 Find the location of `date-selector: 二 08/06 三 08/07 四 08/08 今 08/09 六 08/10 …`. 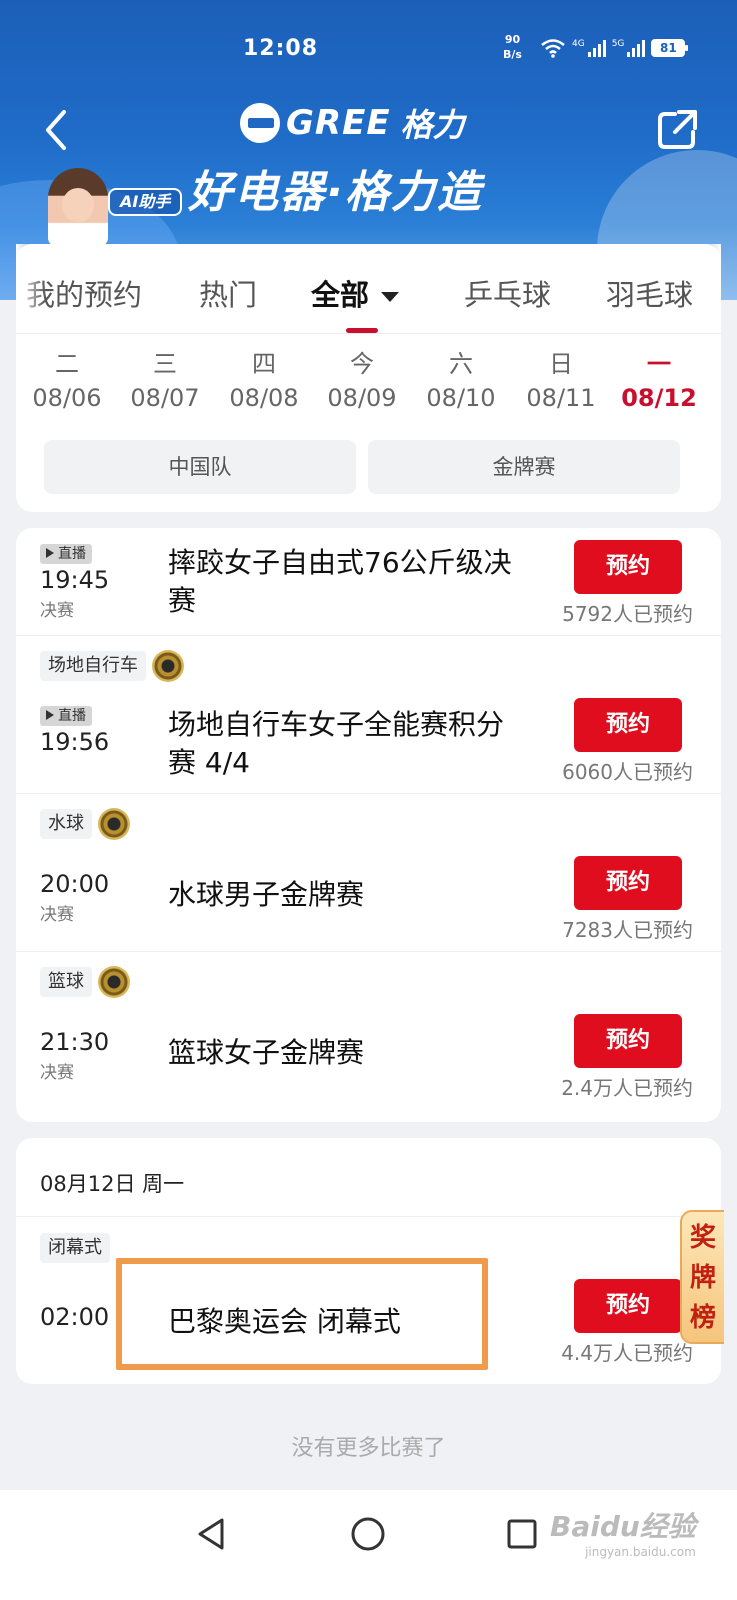

date-selector: 二 08/06 三 08/07 四 08/08 今 08/09 六 08/10 … is located at coordinates (368, 388).